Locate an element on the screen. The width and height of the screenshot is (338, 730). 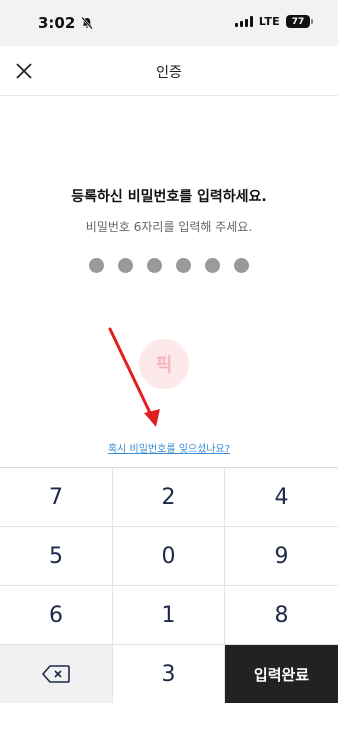
backspace-button is located at coordinates (56, 674).